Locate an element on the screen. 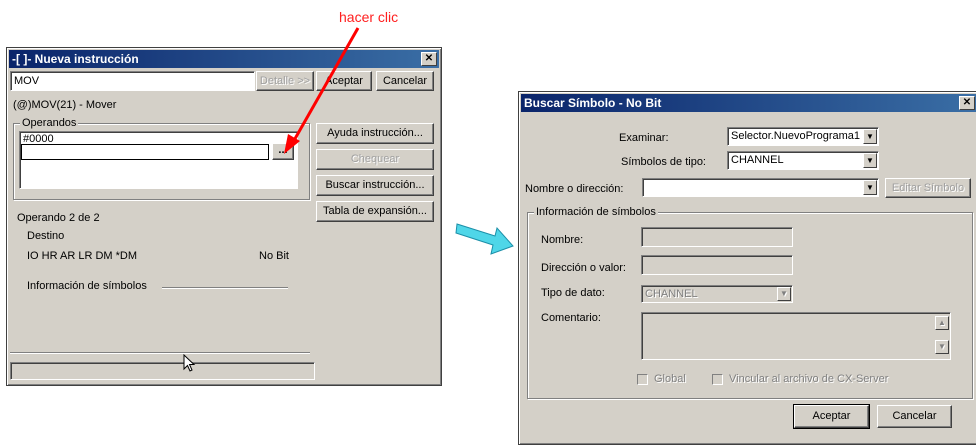  name-or-address-input: ▼ is located at coordinates (760, 187).